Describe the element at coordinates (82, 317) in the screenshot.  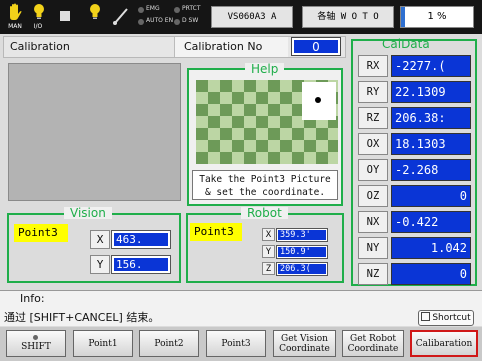
I see `info-message: 通过 [SHIFT+CANCEL] 结束。` at that location.